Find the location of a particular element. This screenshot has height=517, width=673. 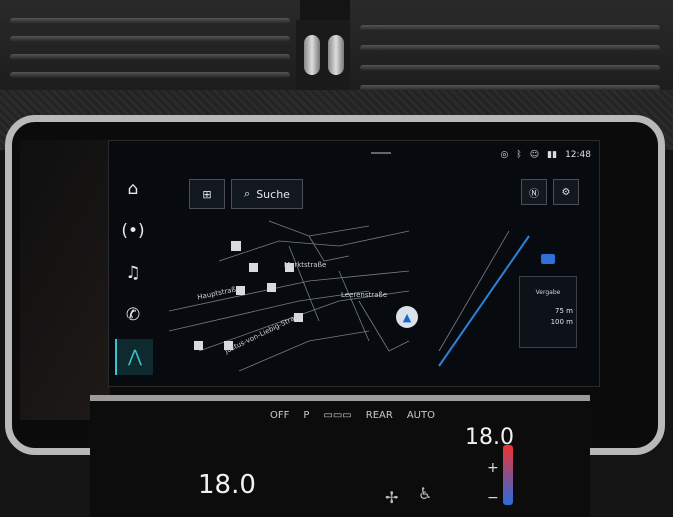

climate-buttons: OFF P ▭▭▭ REAR AUTO is located at coordinates (352, 415).